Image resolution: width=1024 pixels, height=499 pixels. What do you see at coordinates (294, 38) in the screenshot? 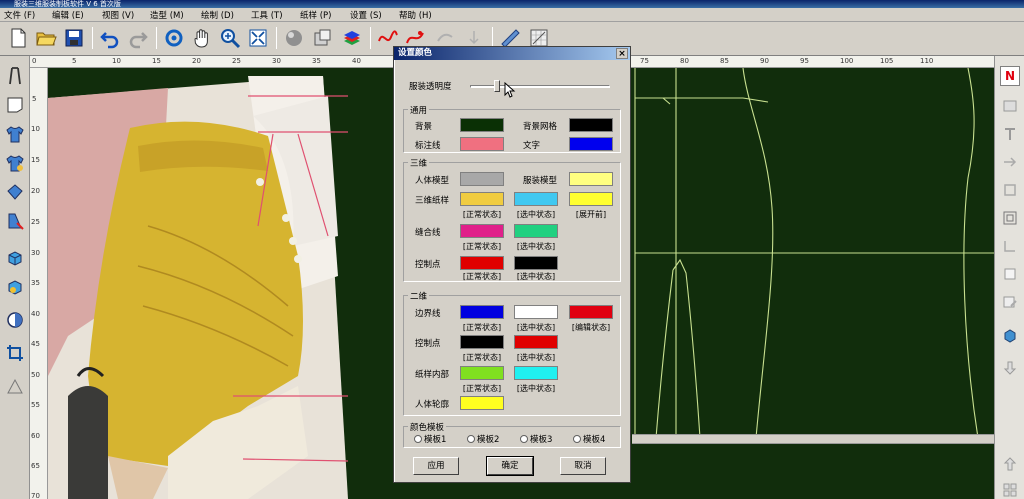
I see `sphere-icon` at bounding box center [294, 38].